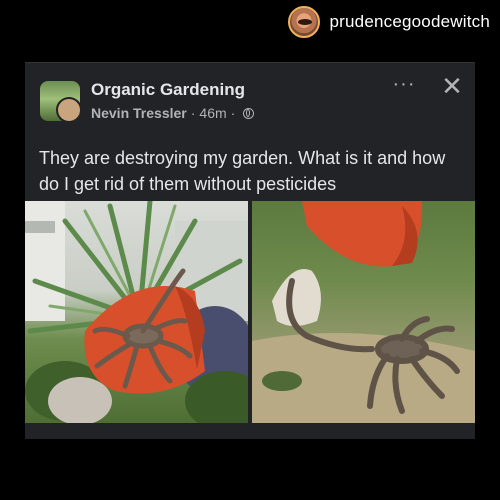 Image resolution: width=500 pixels, height=500 pixels. What do you see at coordinates (68, 109) in the screenshot?
I see `author-avatar` at bounding box center [68, 109].